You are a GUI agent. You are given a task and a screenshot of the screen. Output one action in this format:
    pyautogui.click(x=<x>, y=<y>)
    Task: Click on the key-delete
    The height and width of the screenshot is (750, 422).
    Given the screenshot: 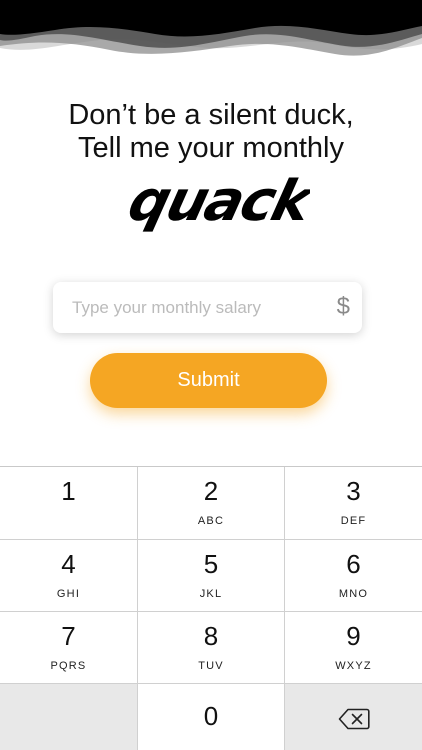 What is the action you would take?
    pyautogui.click(x=353, y=717)
    